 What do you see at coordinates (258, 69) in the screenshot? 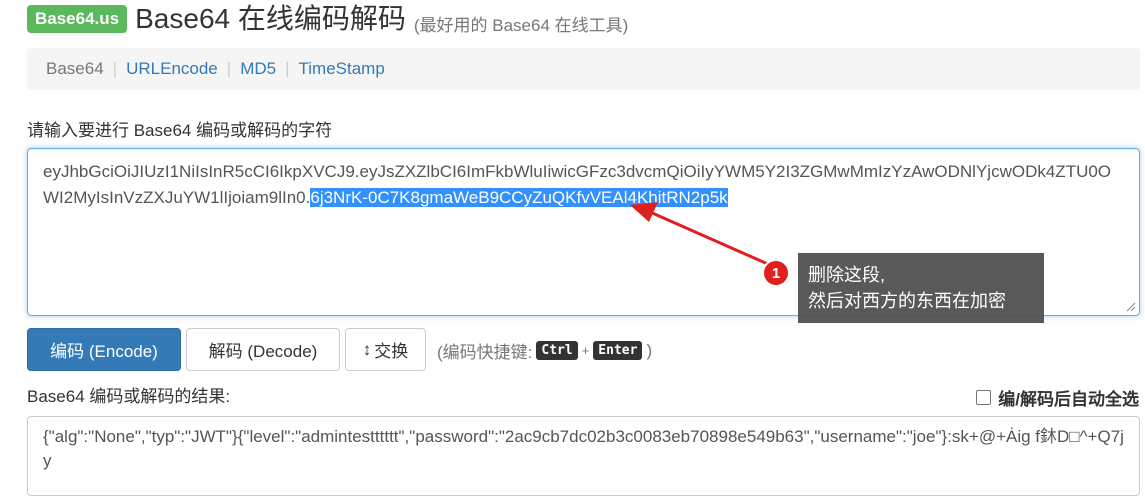
I see `nav-item-md5: MD5` at bounding box center [258, 69].